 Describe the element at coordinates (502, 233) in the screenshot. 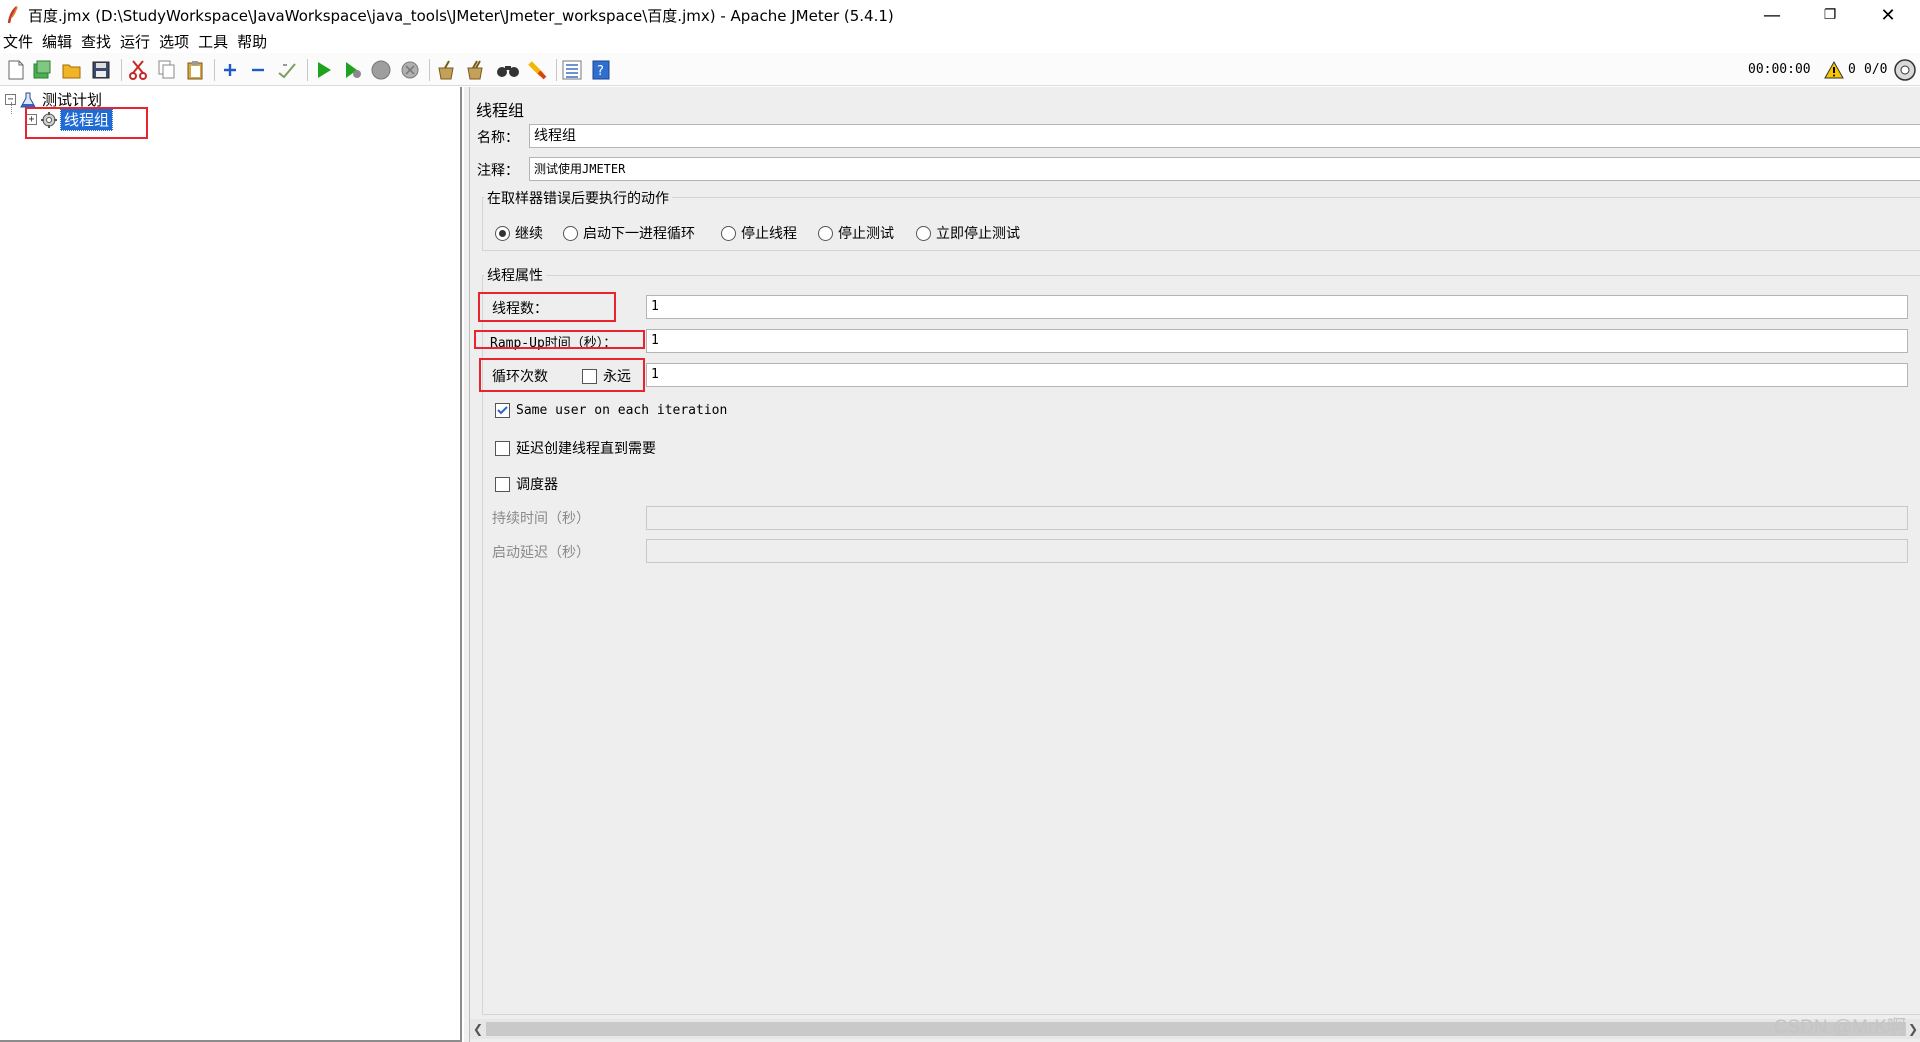

I see `radio-selected-icon` at that location.